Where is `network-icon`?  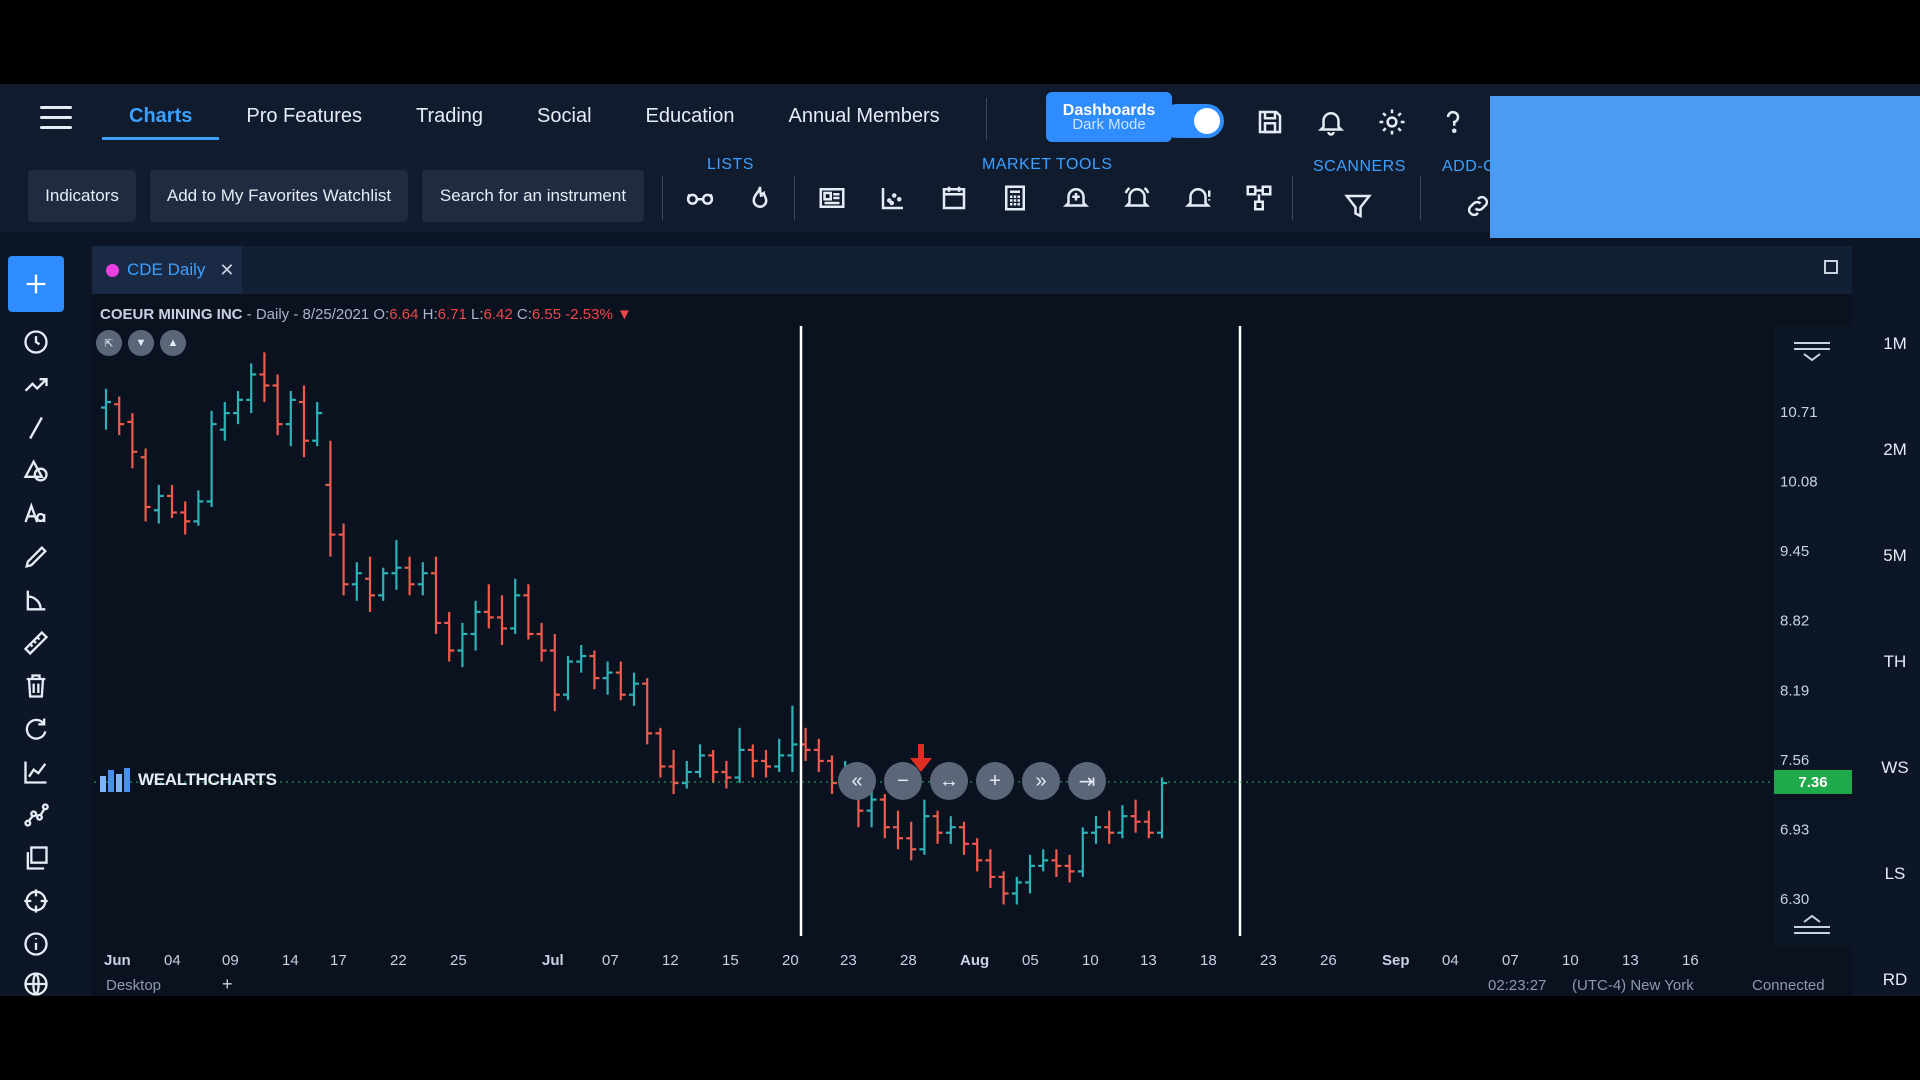 network-icon is located at coordinates (1259, 198).